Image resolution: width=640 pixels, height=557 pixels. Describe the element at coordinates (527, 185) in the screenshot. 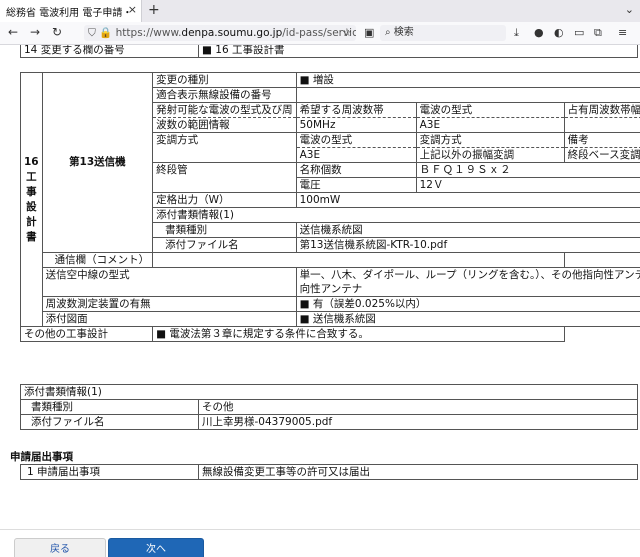

I see `voltage-value: 12Ｖ` at that location.